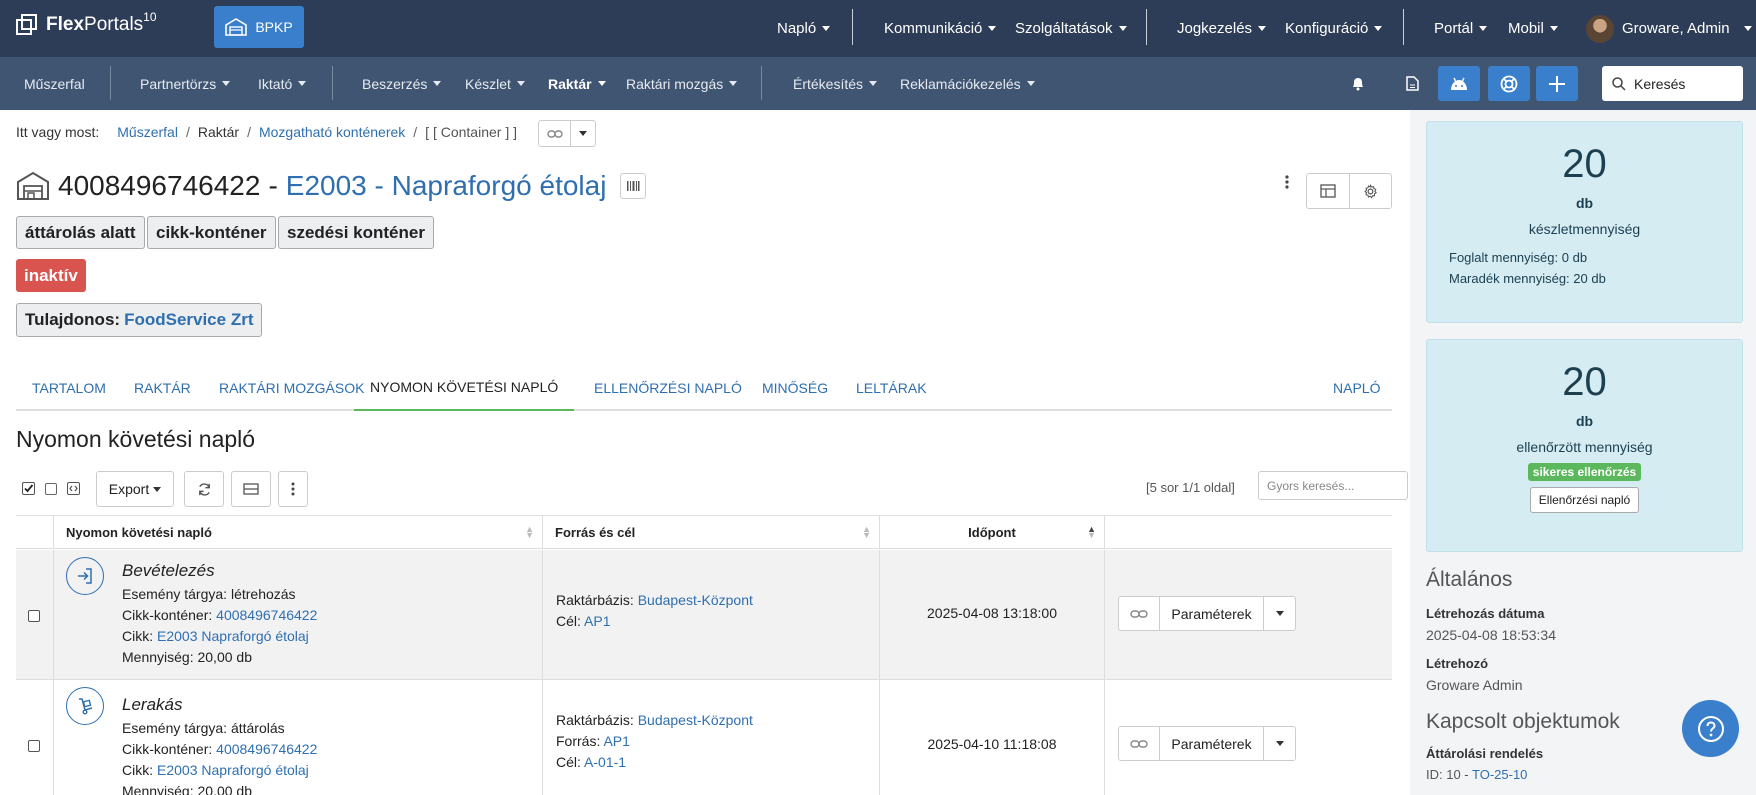 This screenshot has height=795, width=1756. I want to click on subnav-item-keszlet: Készlet, so click(495, 83).